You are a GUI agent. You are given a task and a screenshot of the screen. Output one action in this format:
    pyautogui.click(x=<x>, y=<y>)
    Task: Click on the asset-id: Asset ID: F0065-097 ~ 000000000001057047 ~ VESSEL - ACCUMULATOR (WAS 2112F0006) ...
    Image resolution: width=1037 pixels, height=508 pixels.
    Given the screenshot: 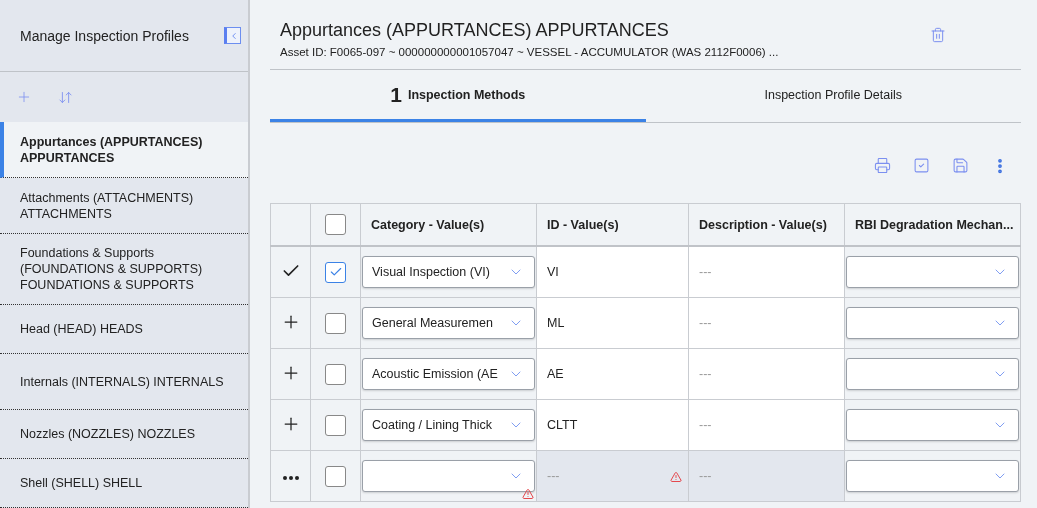 What is the action you would take?
    pyautogui.click(x=529, y=51)
    